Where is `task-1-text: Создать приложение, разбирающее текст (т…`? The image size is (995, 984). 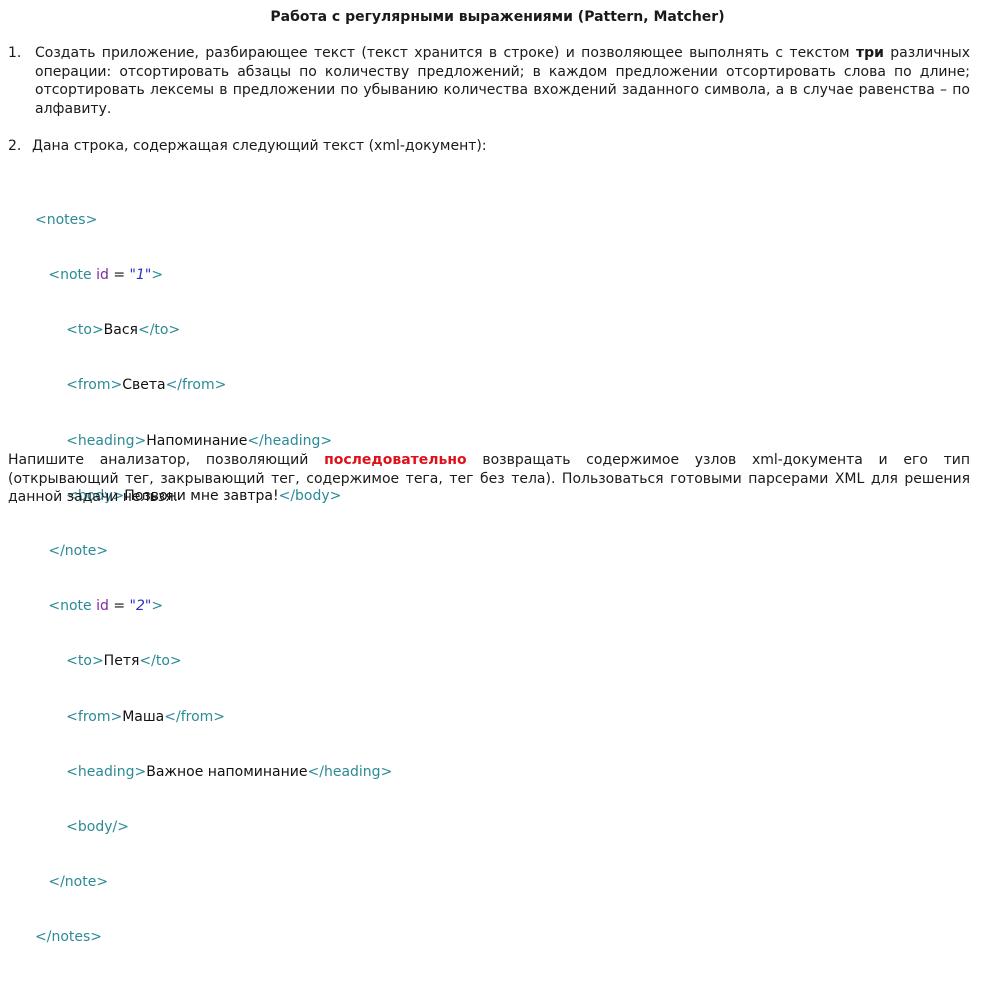
task-1-text: Создать приложение, разбирающее текст (т… is located at coordinates (502, 81).